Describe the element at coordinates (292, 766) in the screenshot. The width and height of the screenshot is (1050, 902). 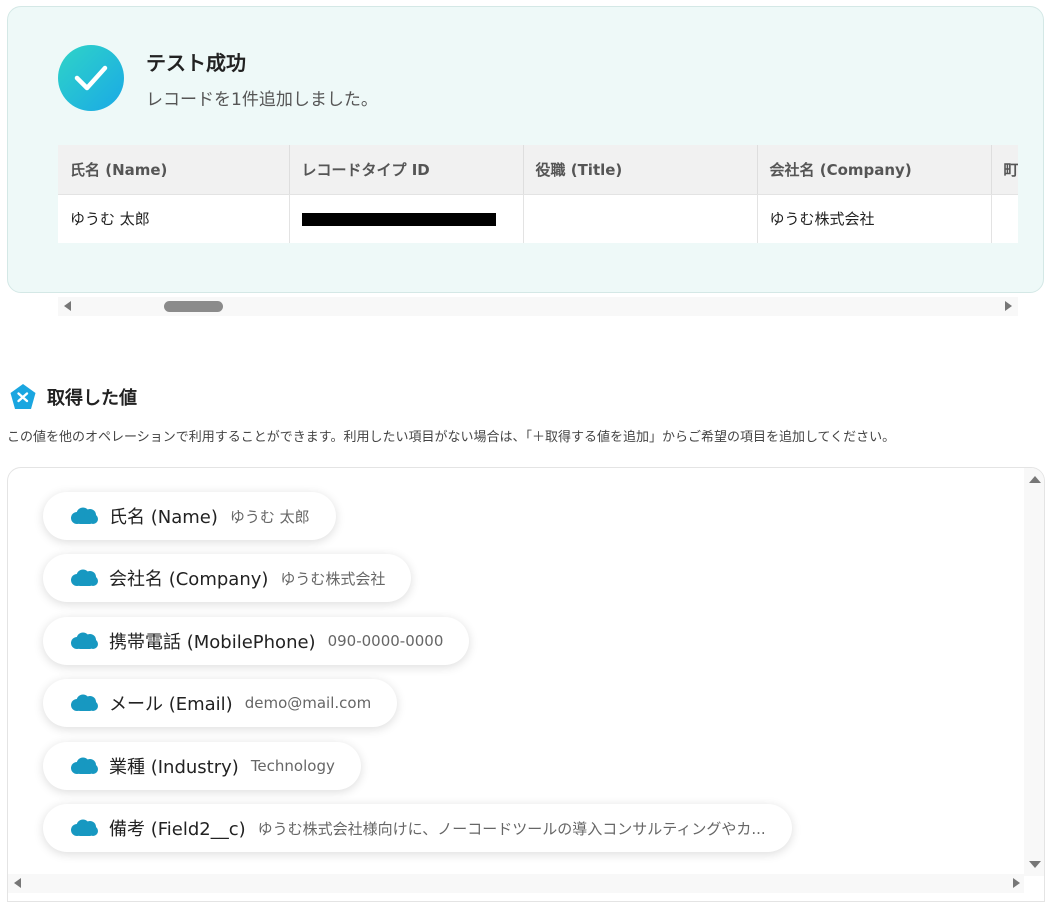
I see `value-text: Technology` at that location.